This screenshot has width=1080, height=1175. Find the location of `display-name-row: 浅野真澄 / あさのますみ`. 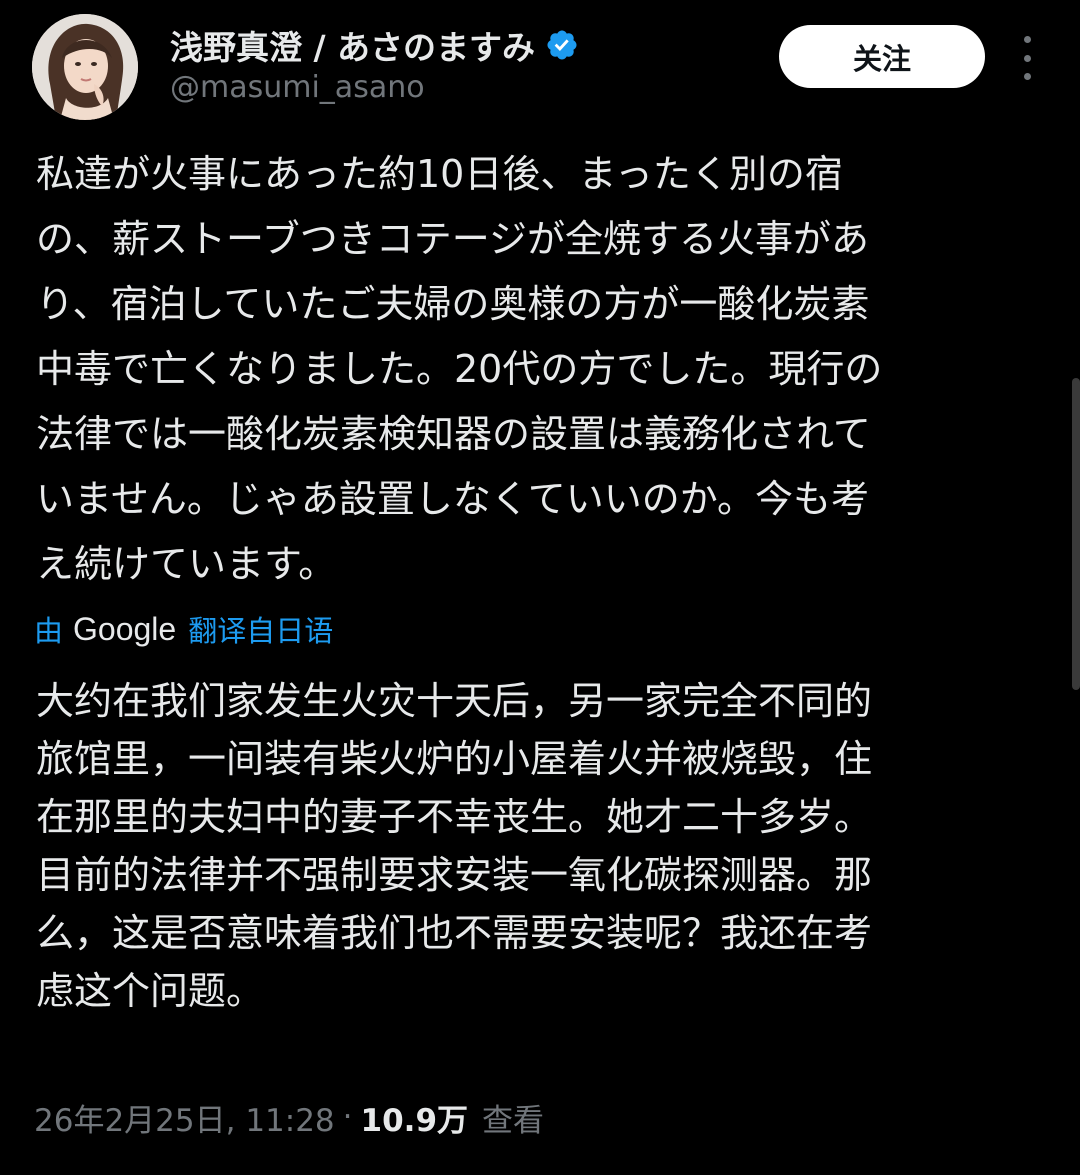

display-name-row: 浅野真澄 / あさのますみ is located at coordinates (374, 45).